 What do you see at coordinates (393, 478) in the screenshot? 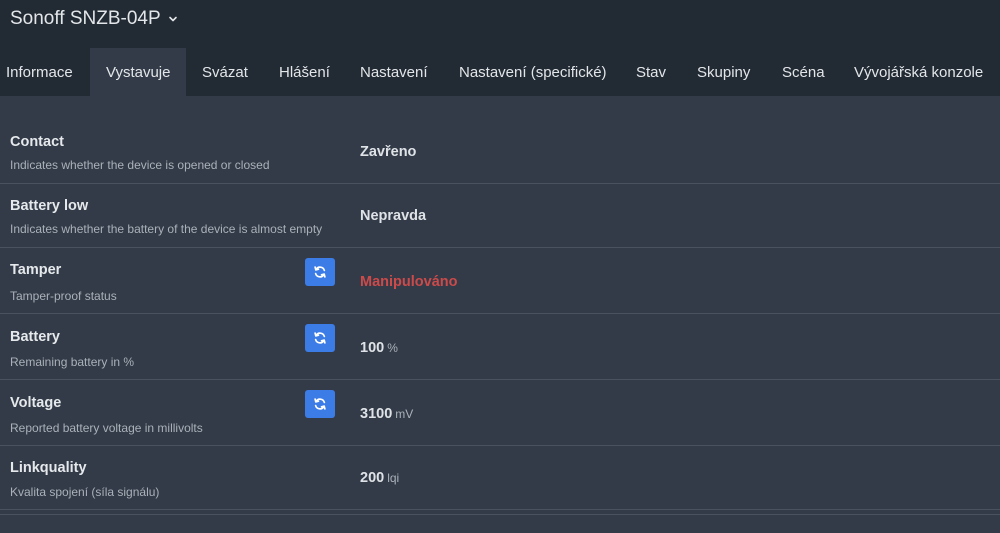
I see `expose-unit: lqi` at bounding box center [393, 478].